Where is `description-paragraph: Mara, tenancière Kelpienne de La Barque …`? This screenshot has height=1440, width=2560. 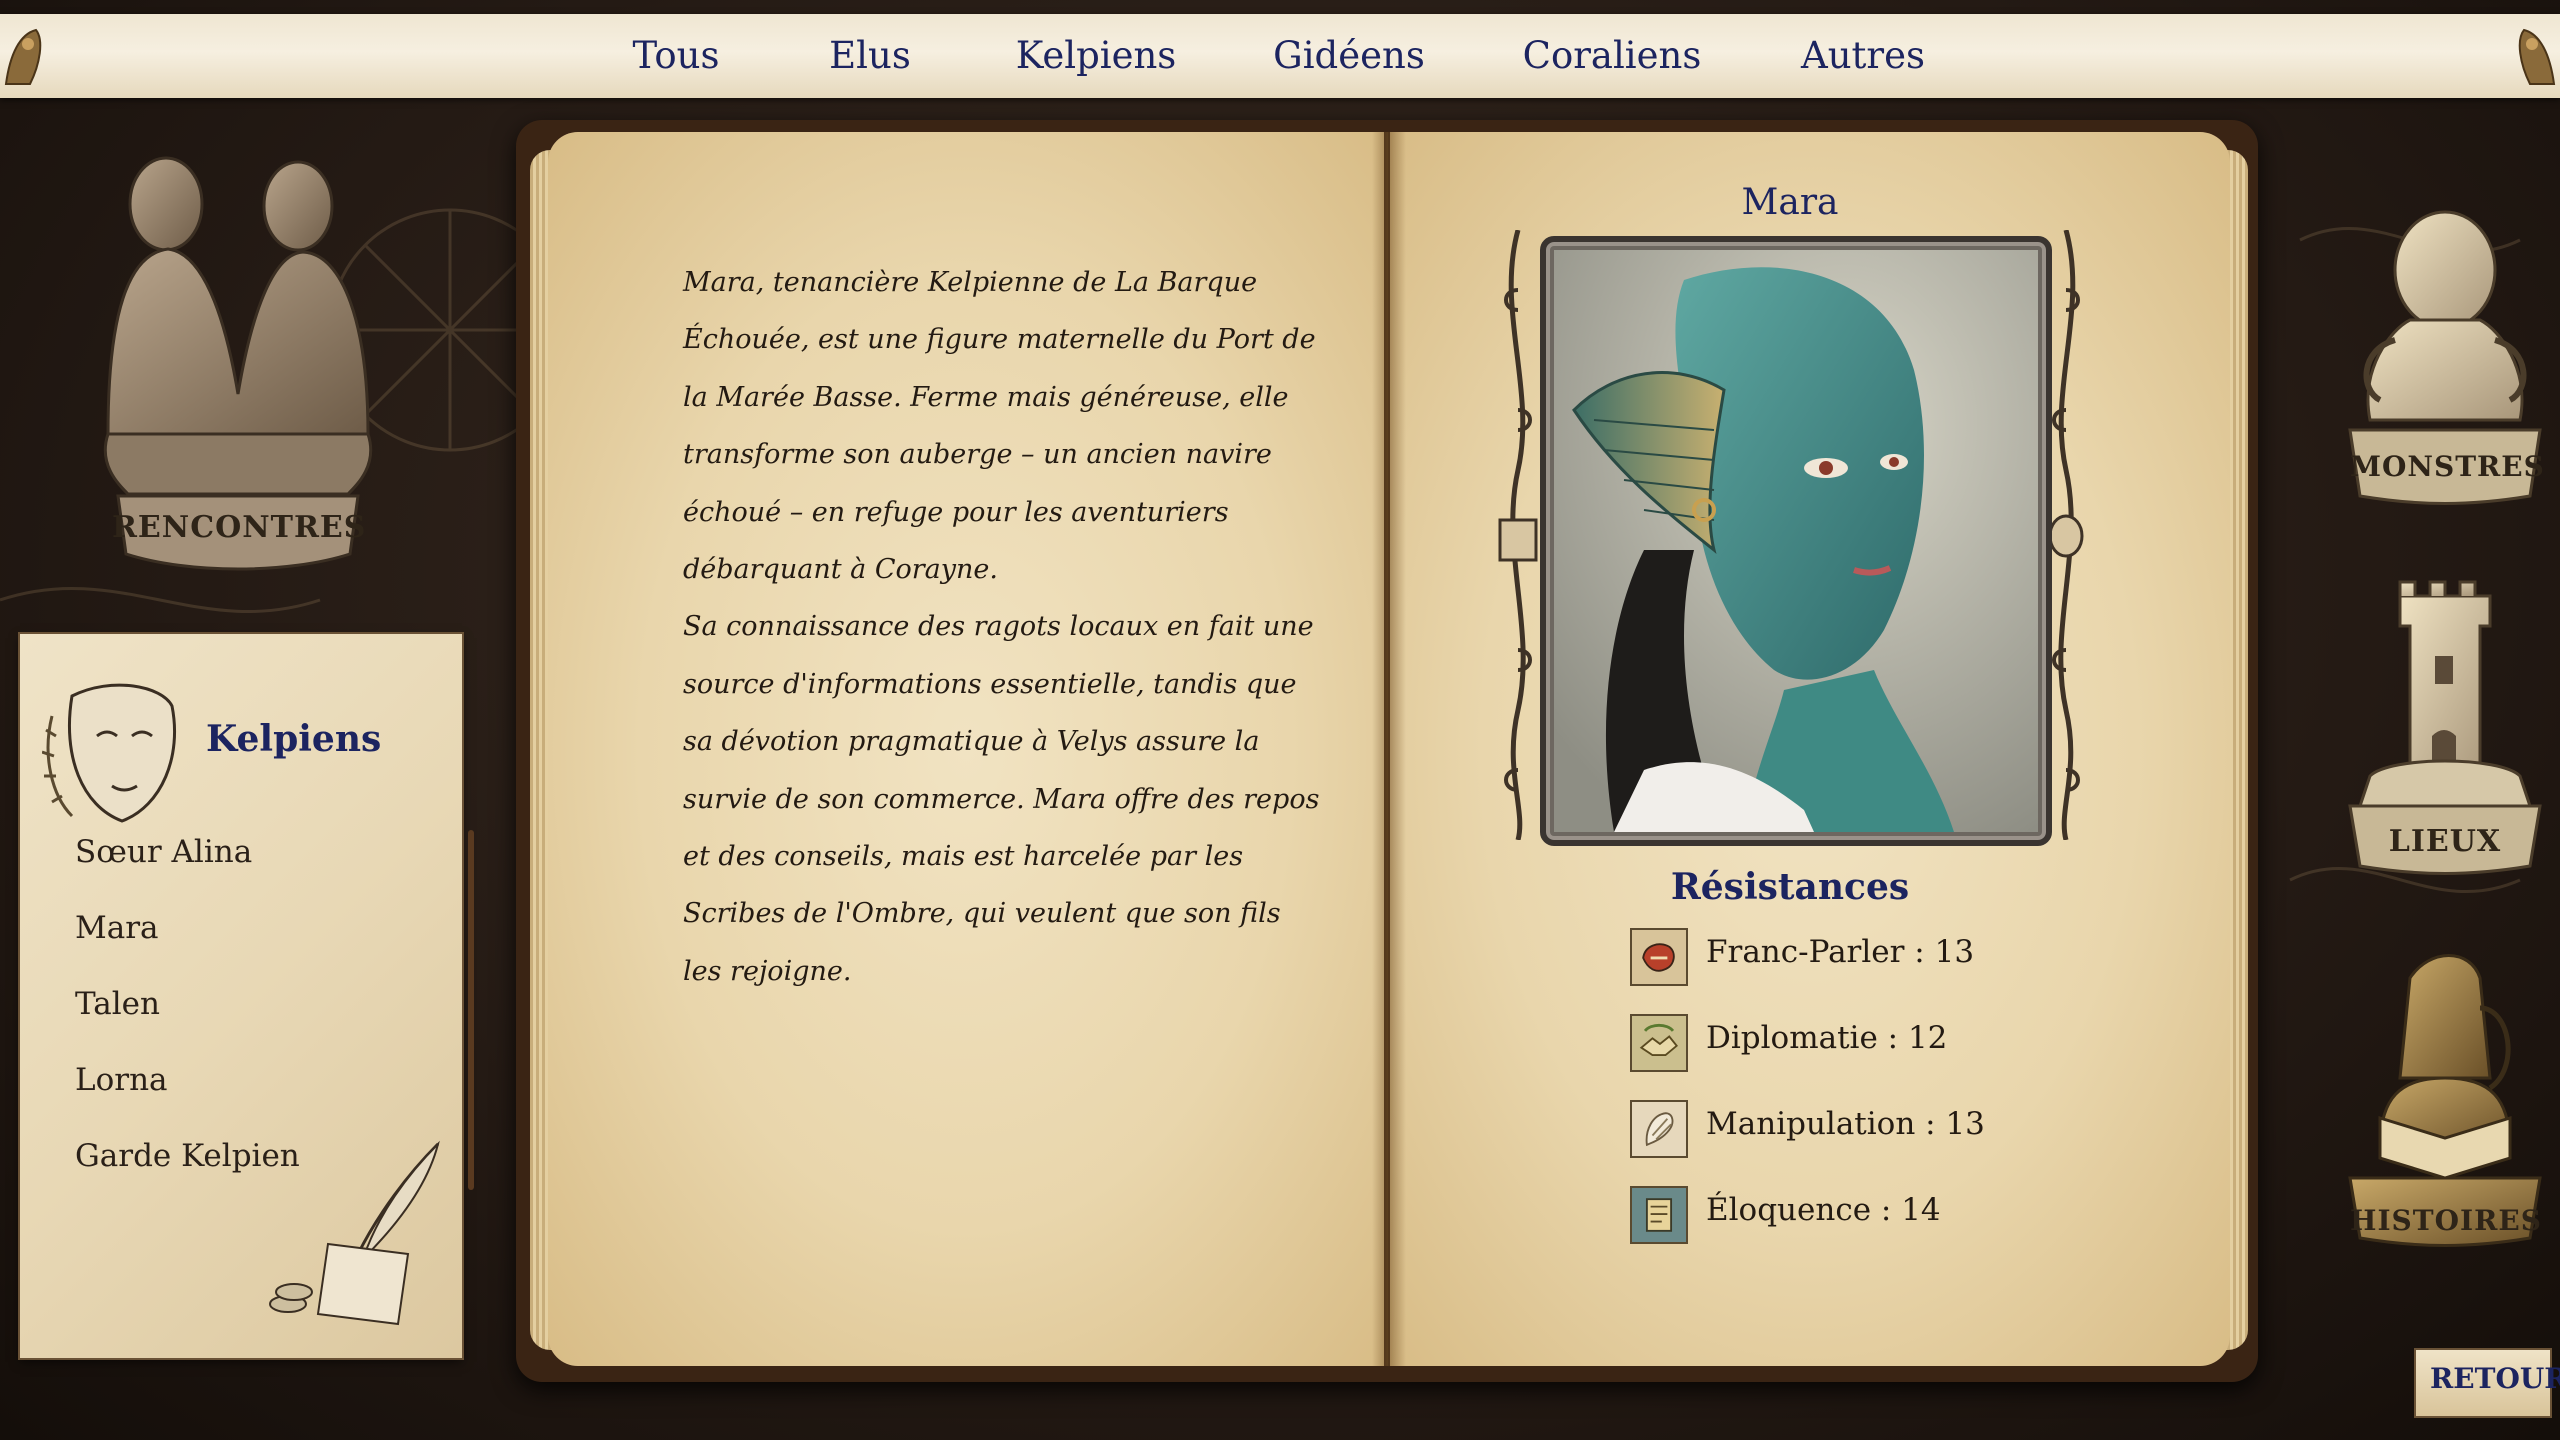
description-paragraph: Mara, tenancière Kelpienne de La Barque … is located at coordinates (999, 426).